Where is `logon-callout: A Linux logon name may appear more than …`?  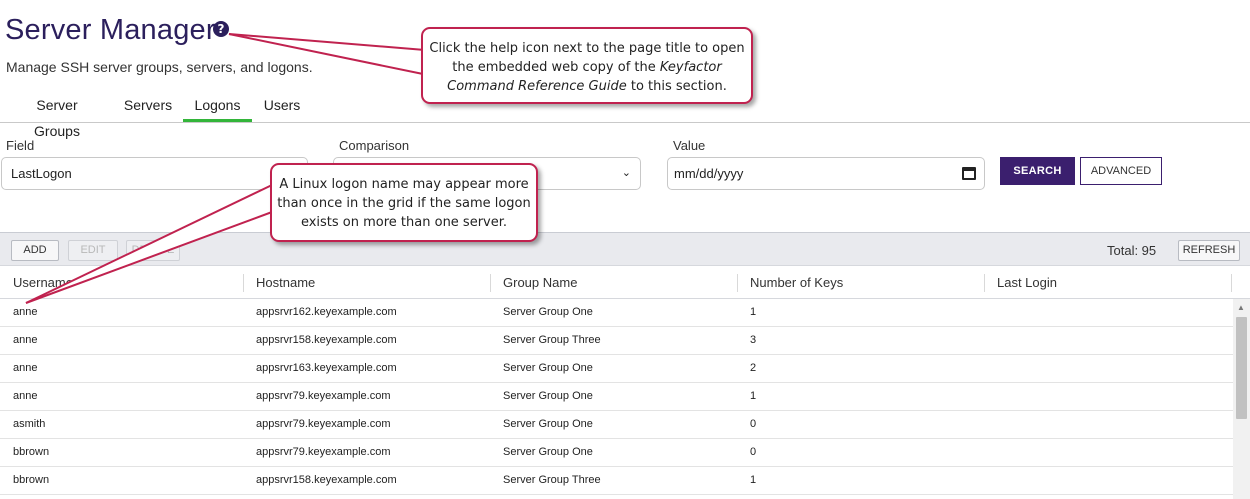
logon-callout: A Linux logon name may appear more than … is located at coordinates (404, 202).